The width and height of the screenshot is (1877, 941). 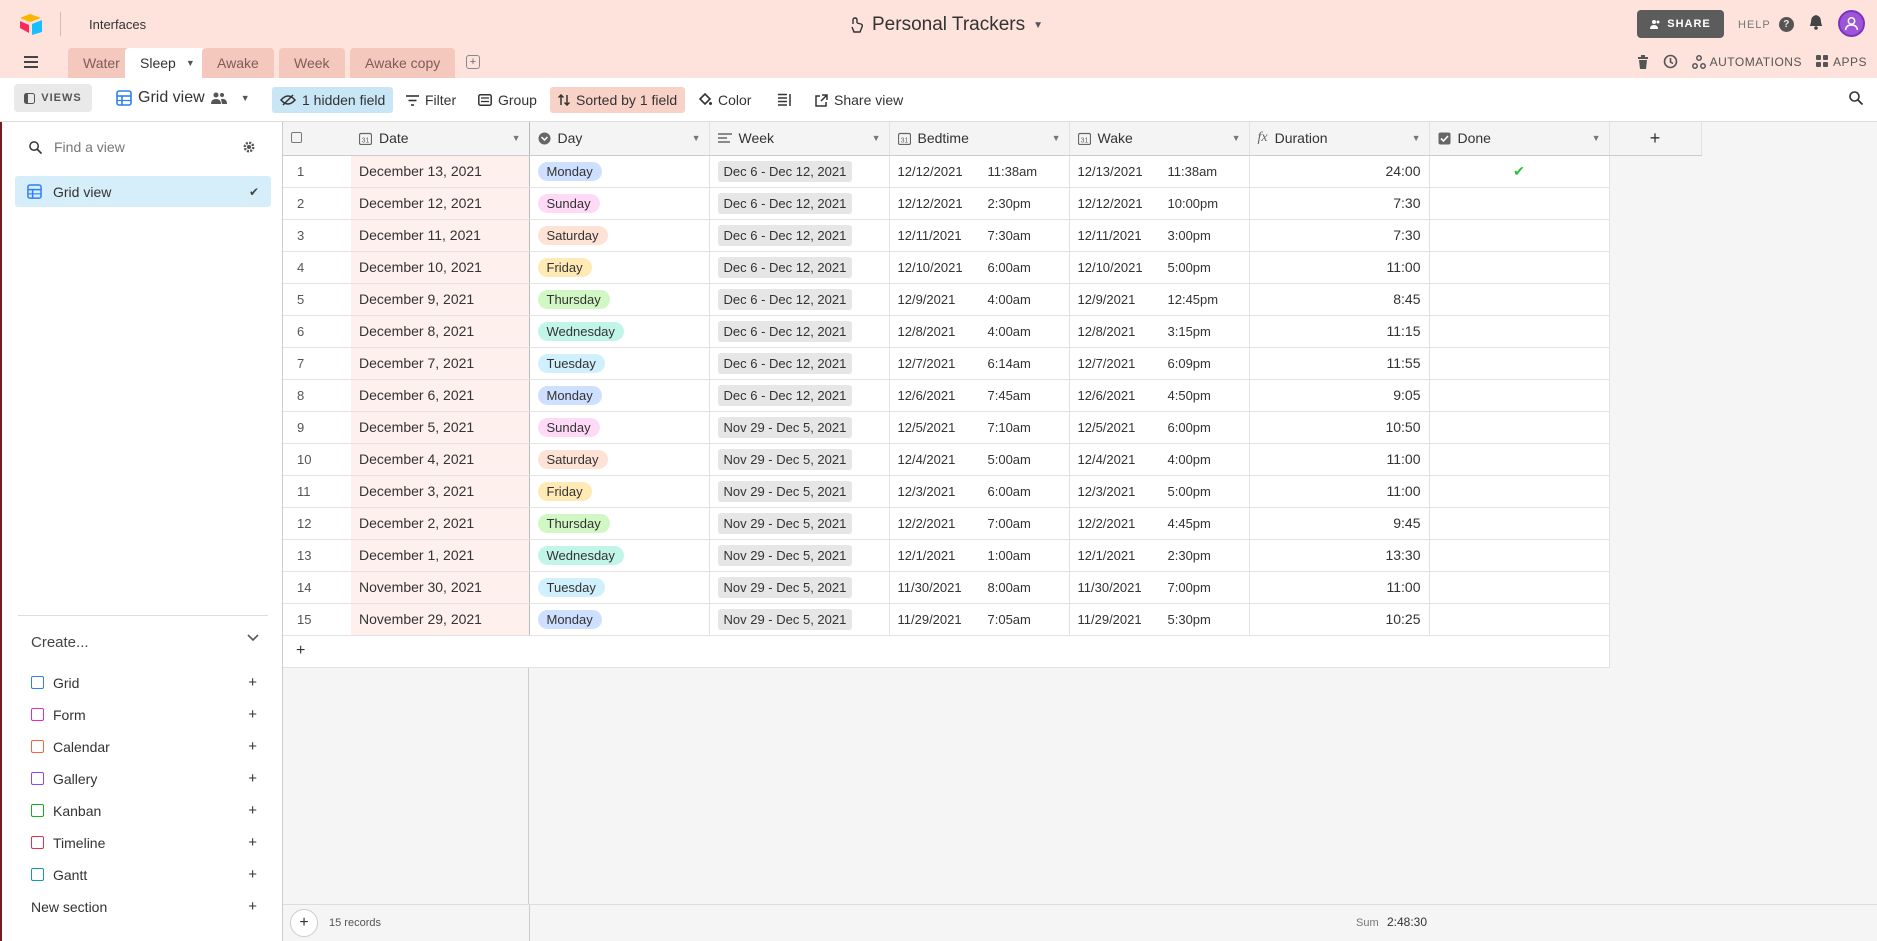 I want to click on cell-wake: 12/7/2021 6:09pm, so click(x=1159, y=363).